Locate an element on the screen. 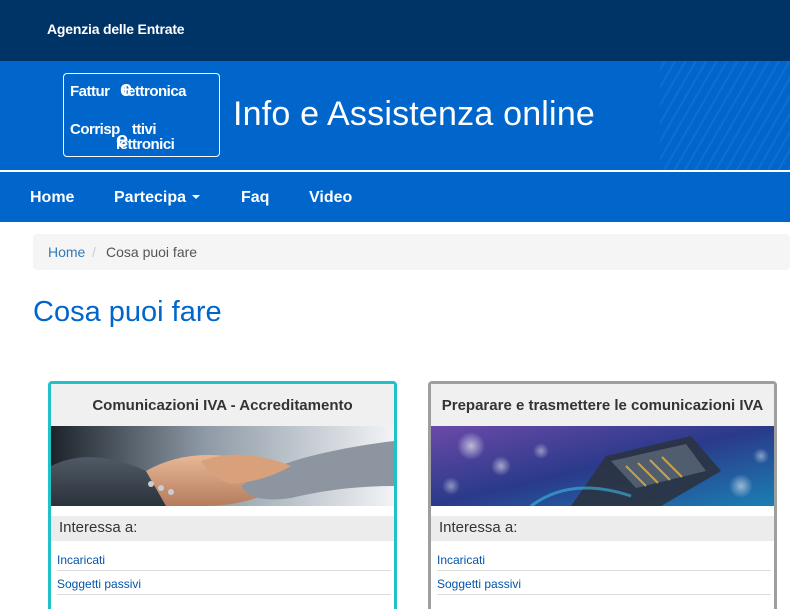 Image resolution: width=790 pixels, height=609 pixels. header-decoration is located at coordinates (725, 115).